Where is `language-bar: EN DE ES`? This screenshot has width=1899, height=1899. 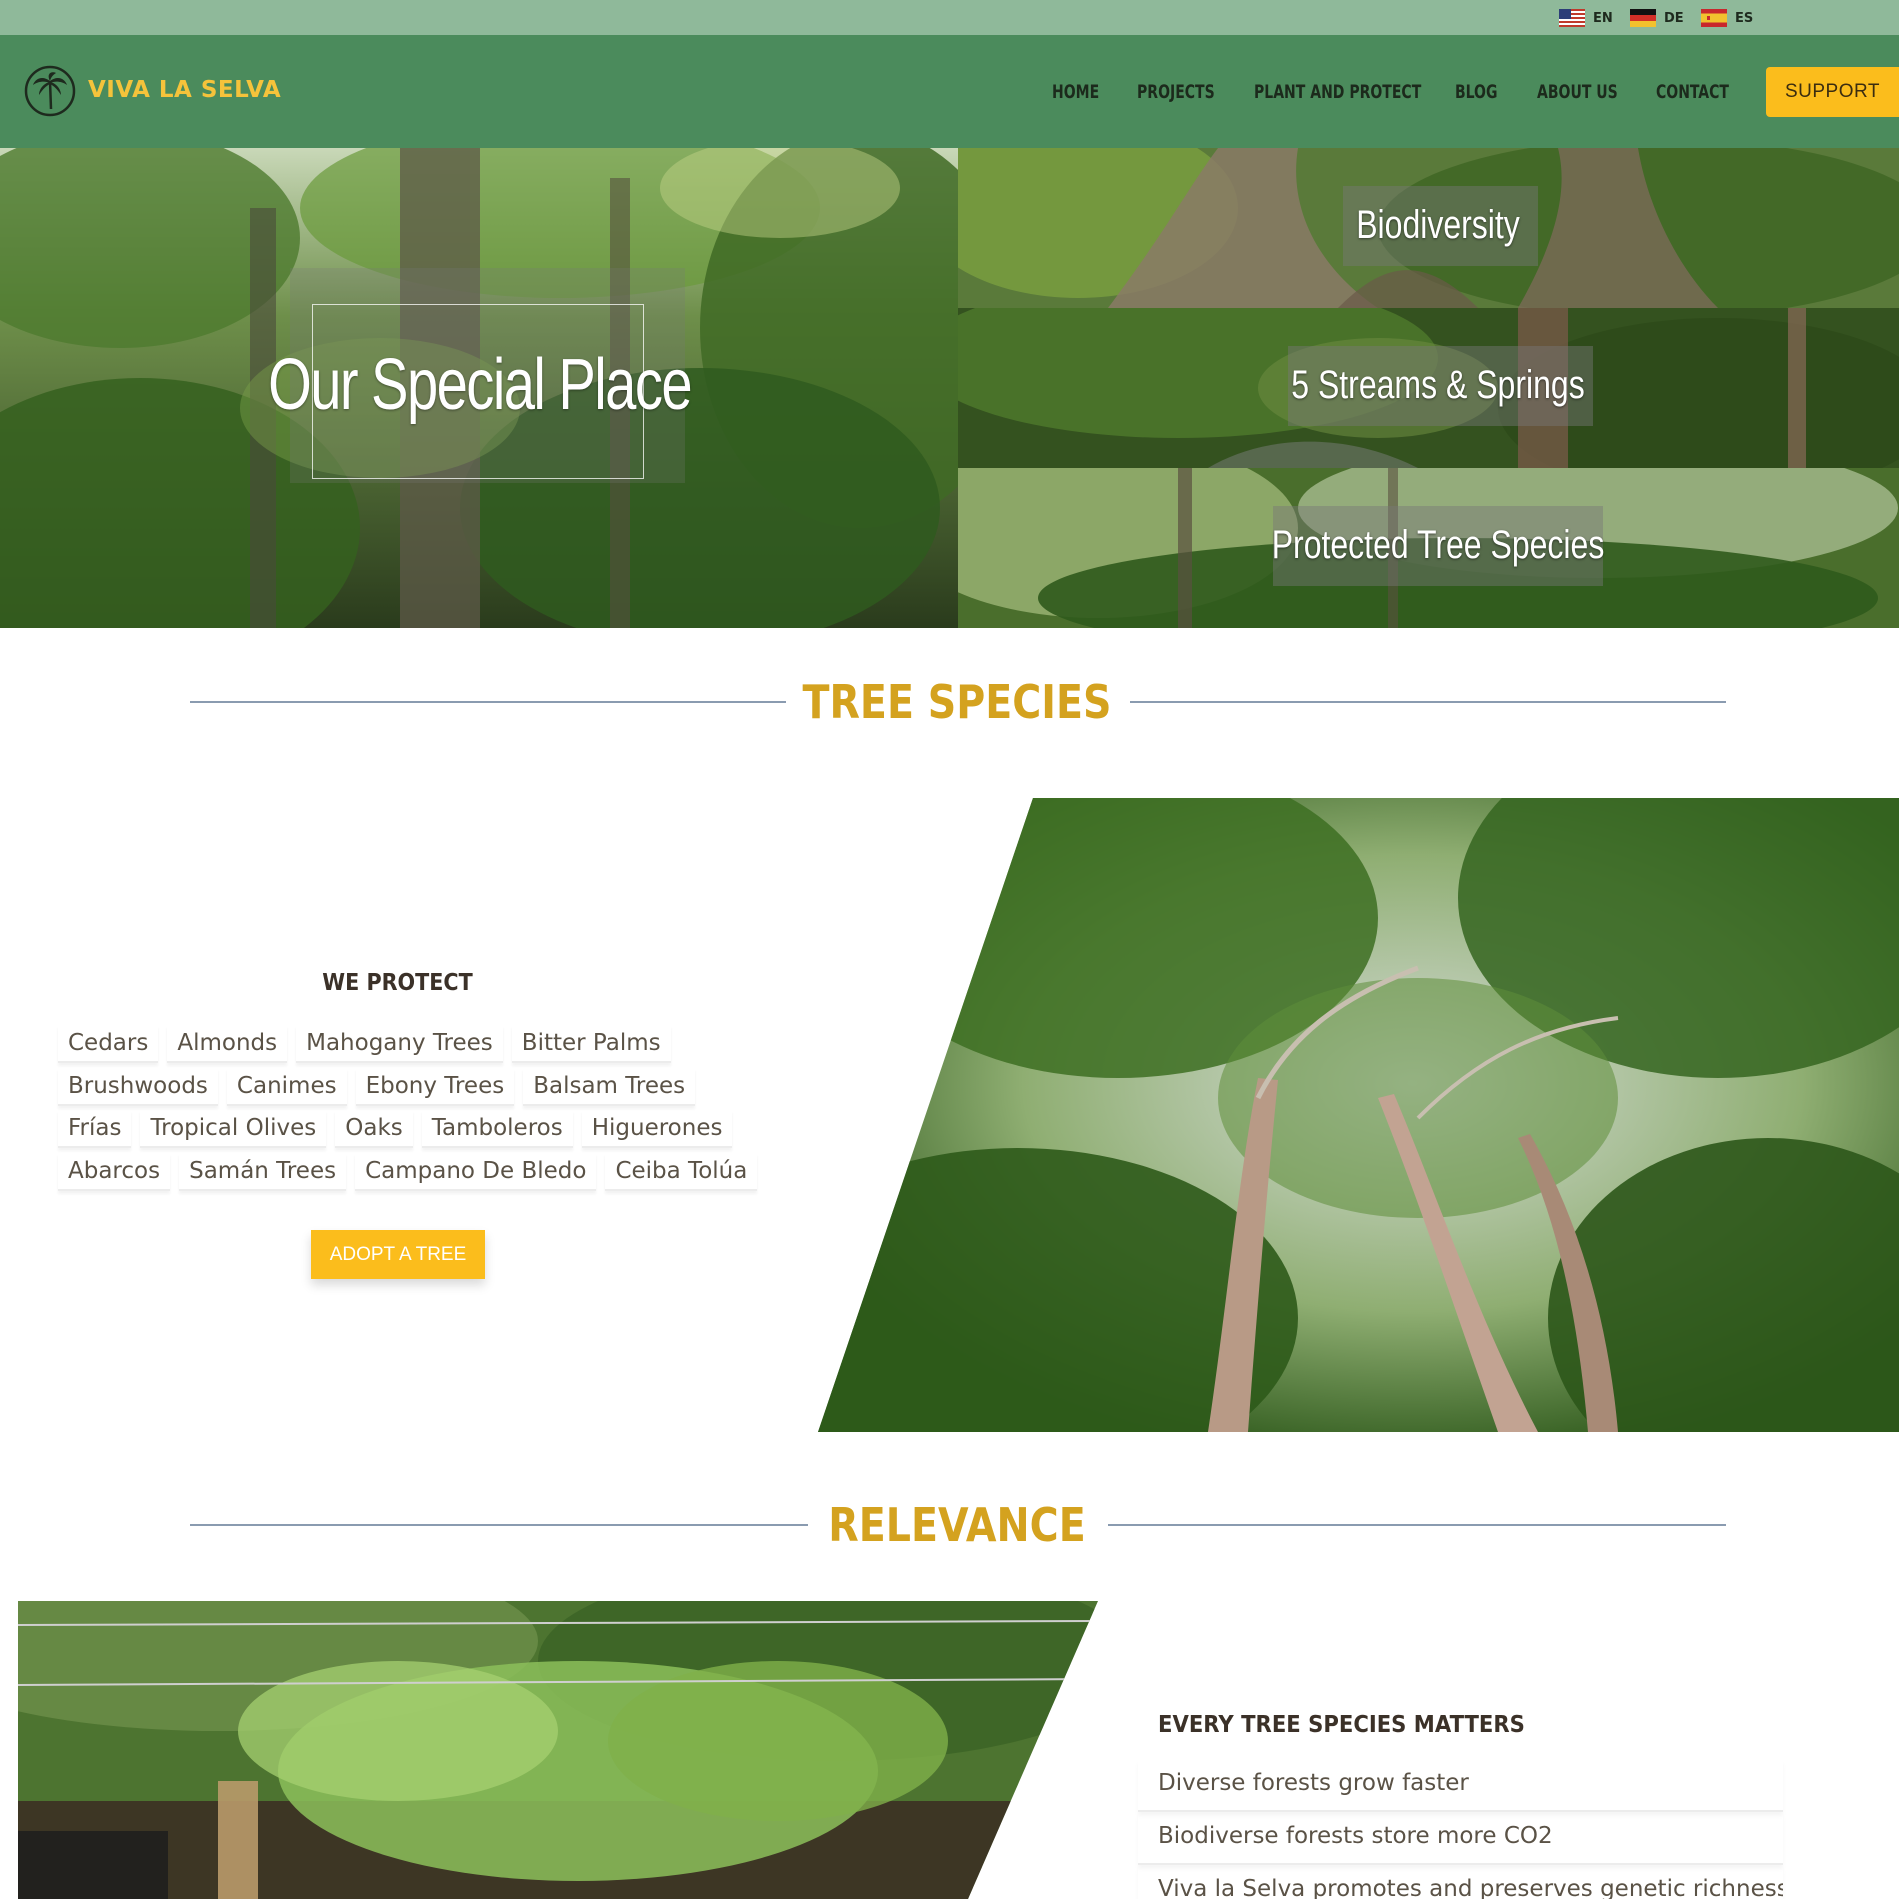
language-bar: EN DE ES is located at coordinates (949, 17).